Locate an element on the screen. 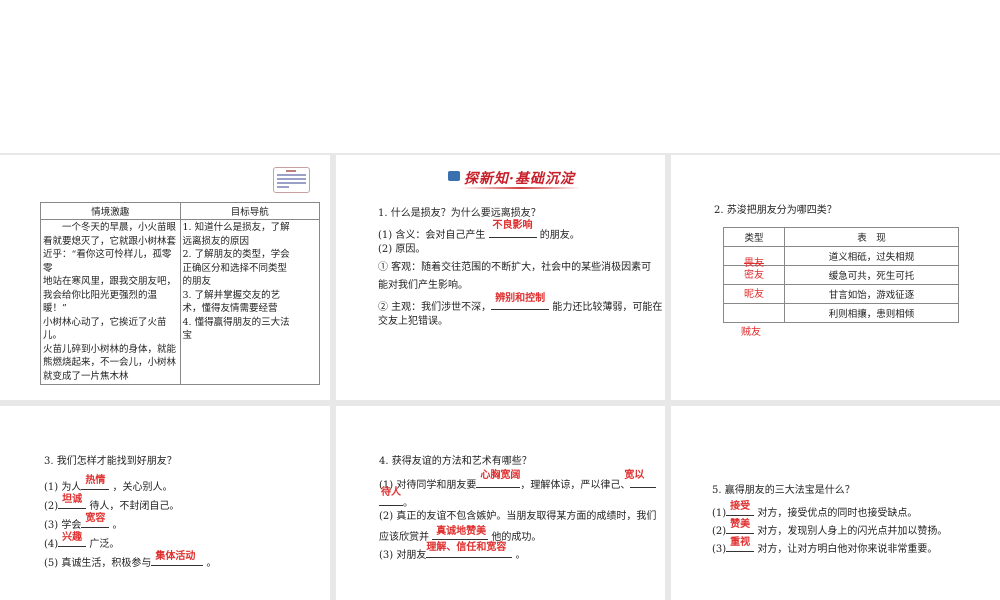 The image size is (1000, 600). type-answer: 畏友 is located at coordinates (754, 263).